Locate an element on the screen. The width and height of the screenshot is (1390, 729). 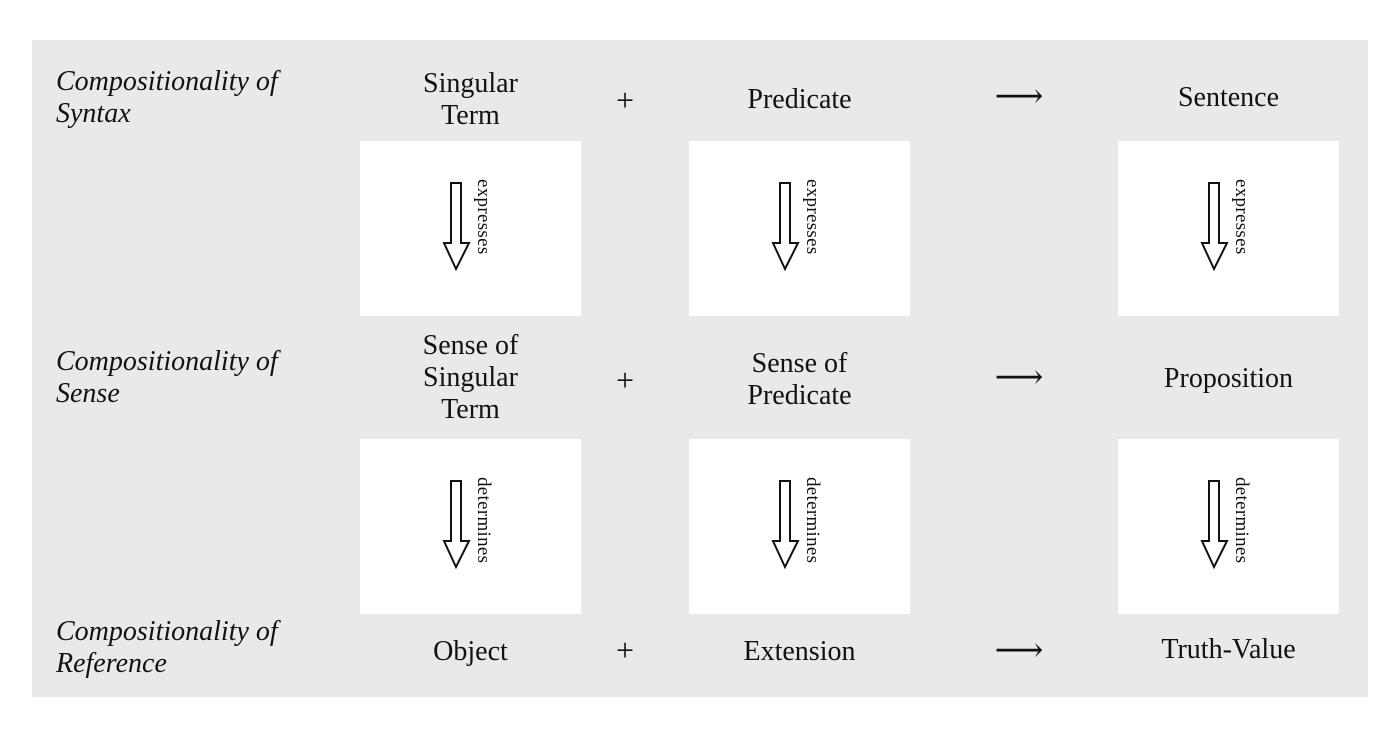
cell-singular-term: Singular Term is located at coordinates (470, 100).